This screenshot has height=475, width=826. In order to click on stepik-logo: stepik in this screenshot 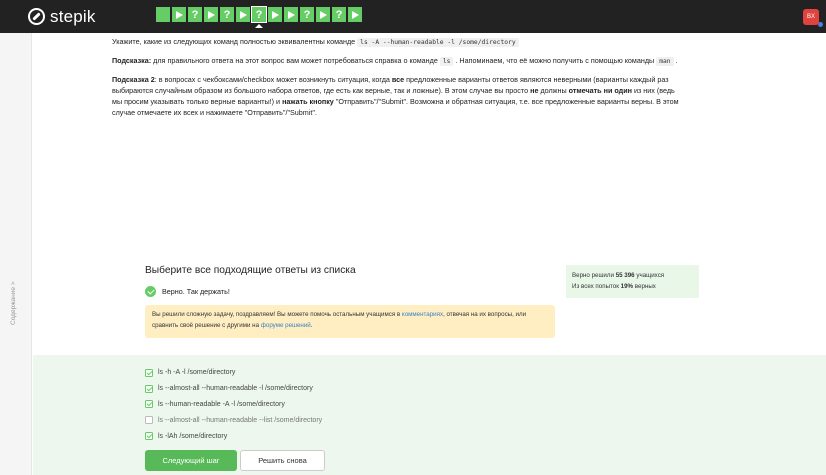, I will do `click(62, 16)`.